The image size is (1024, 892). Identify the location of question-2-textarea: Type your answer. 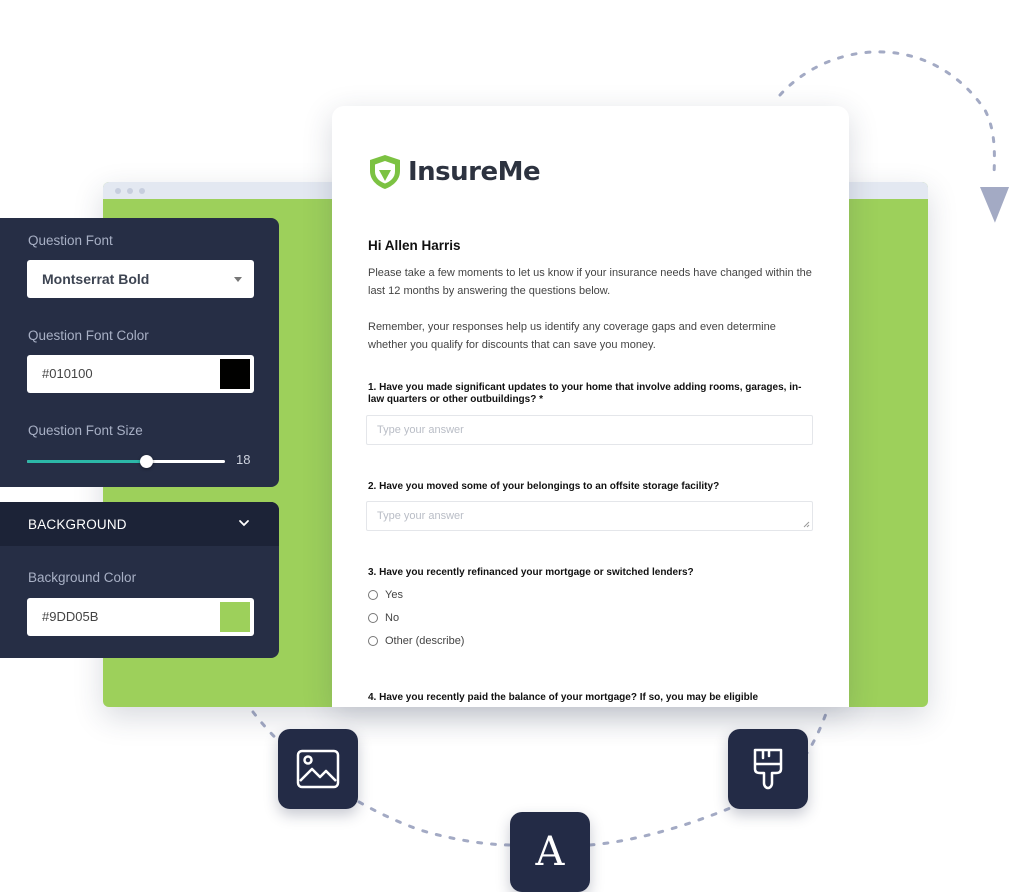
(589, 516).